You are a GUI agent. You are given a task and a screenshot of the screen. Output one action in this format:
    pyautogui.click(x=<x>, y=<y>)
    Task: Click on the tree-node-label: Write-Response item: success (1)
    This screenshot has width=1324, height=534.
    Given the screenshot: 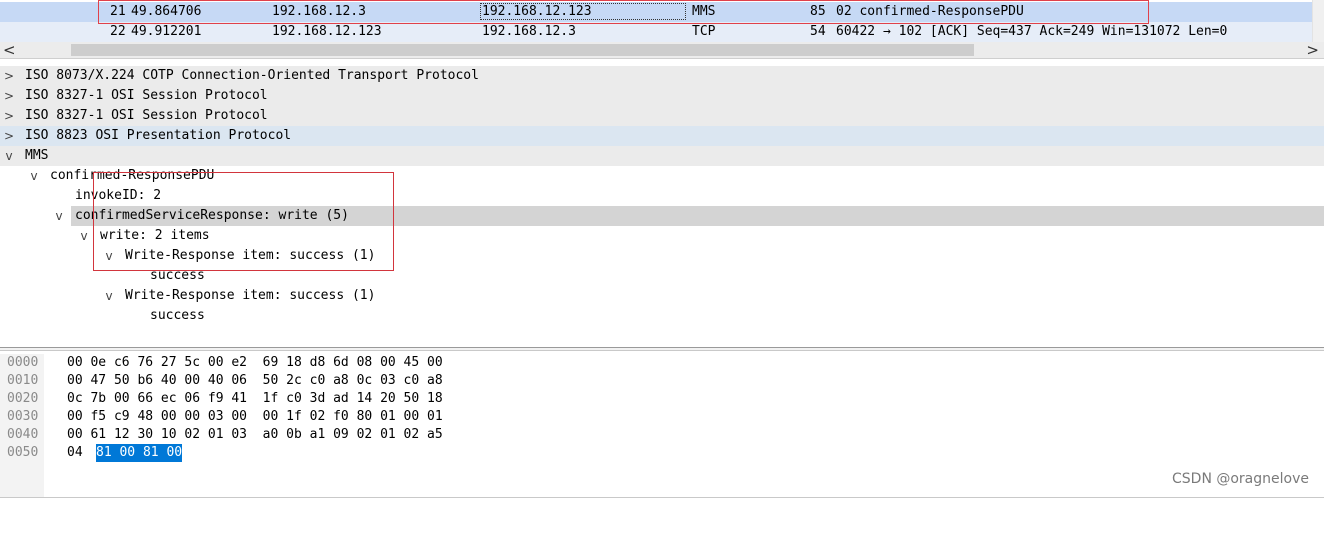 What is the action you would take?
    pyautogui.click(x=250, y=295)
    